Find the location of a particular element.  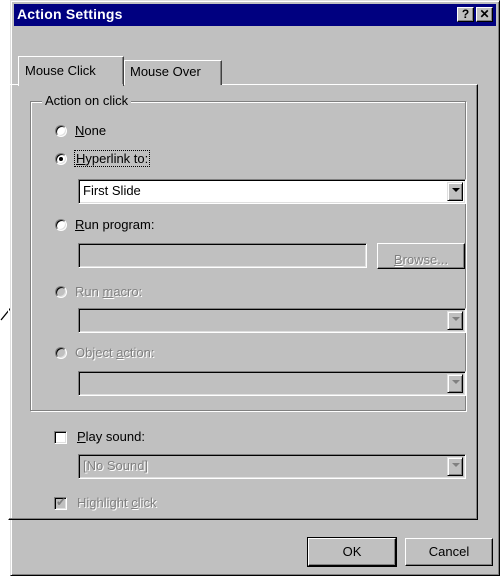

run-program-radio is located at coordinates (61, 225).